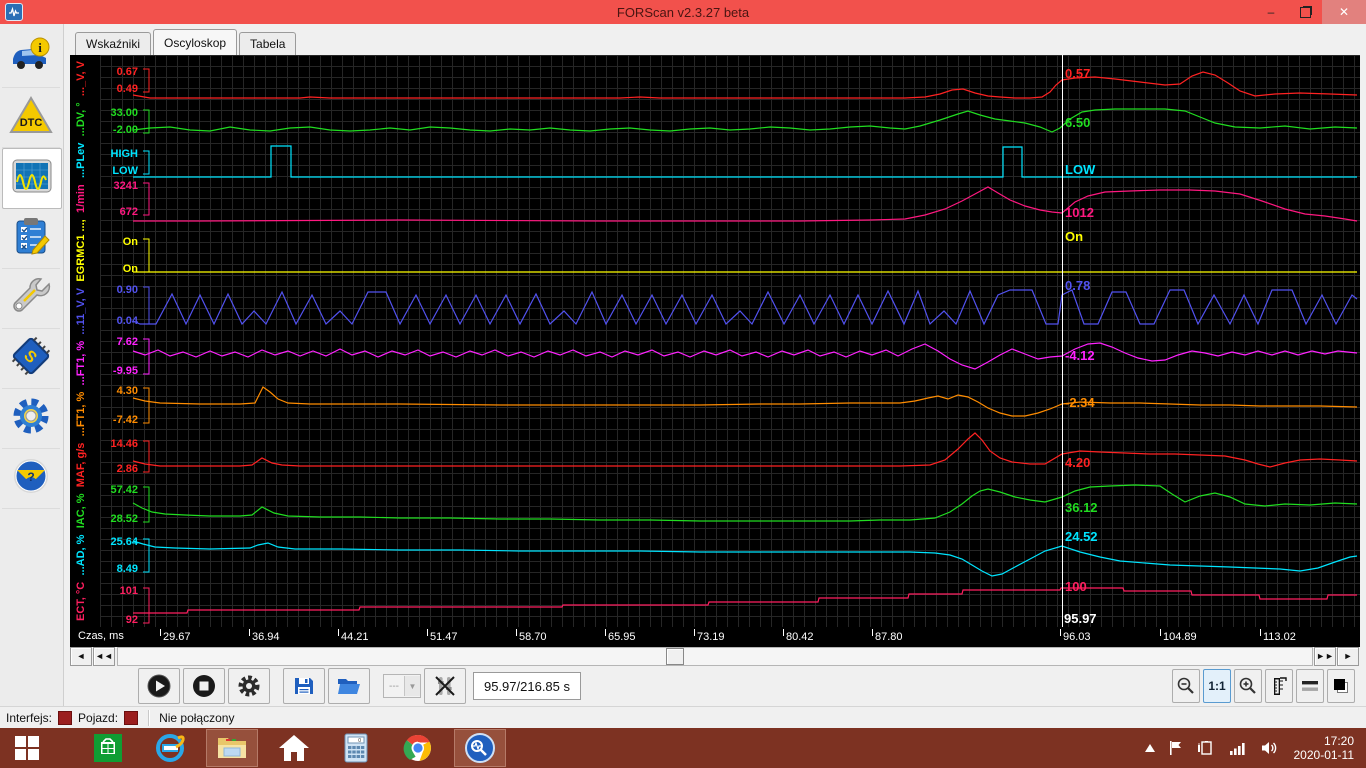 Image resolution: width=1366 pixels, height=768 pixels. Describe the element at coordinates (113, 43) in the screenshot. I see `tab-wskaźniki: Wskaźniki` at that location.